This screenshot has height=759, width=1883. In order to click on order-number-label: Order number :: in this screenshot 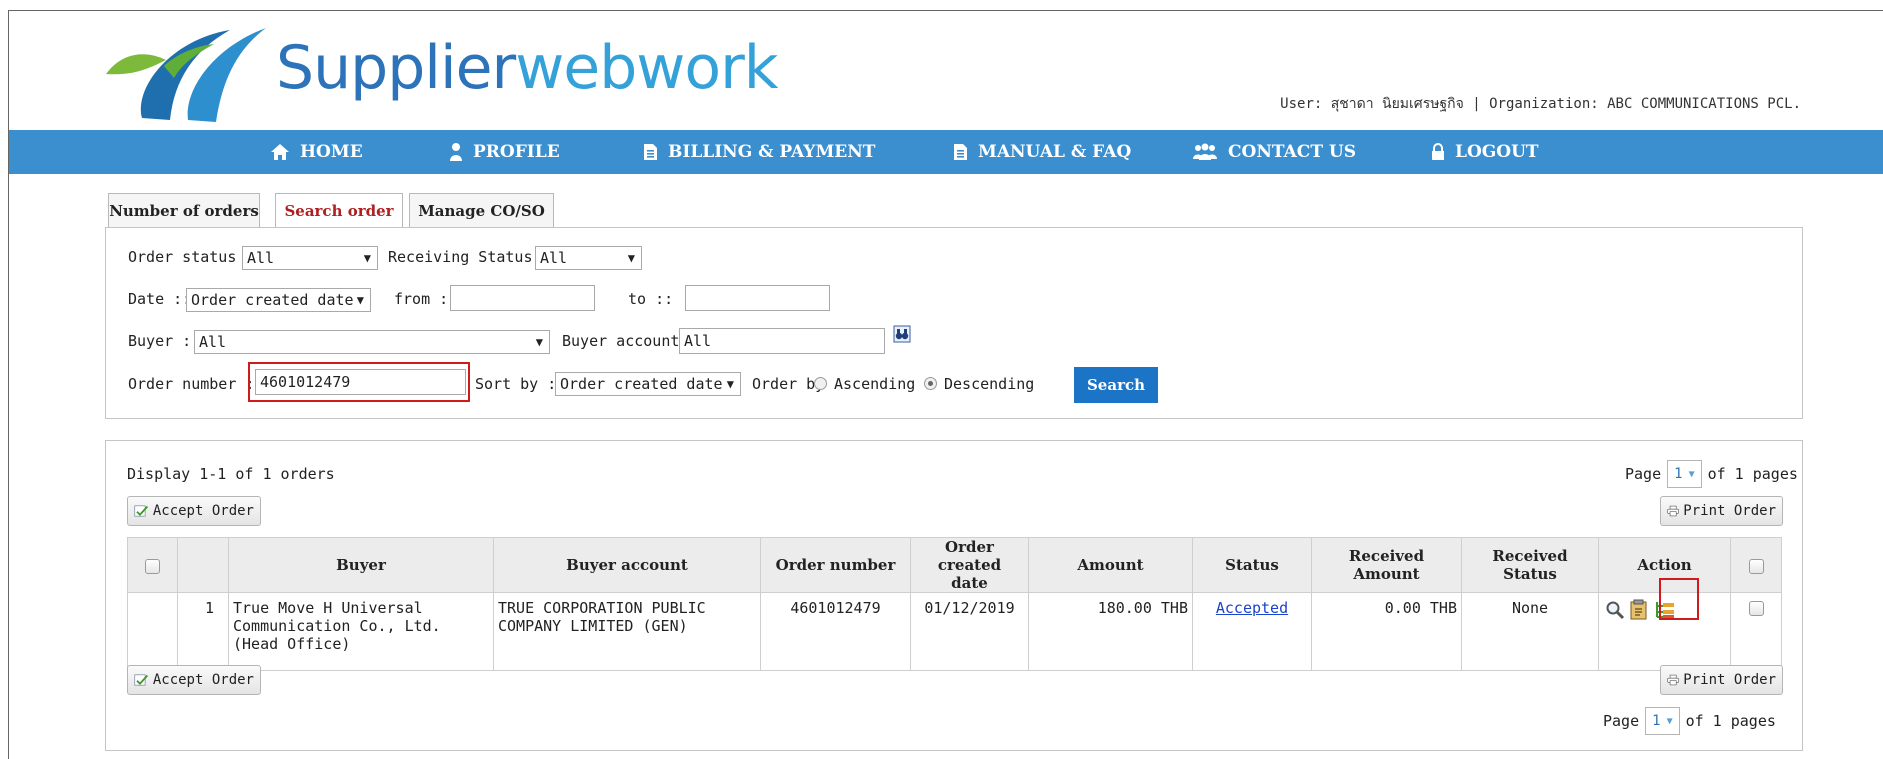, I will do `click(196, 384)`.